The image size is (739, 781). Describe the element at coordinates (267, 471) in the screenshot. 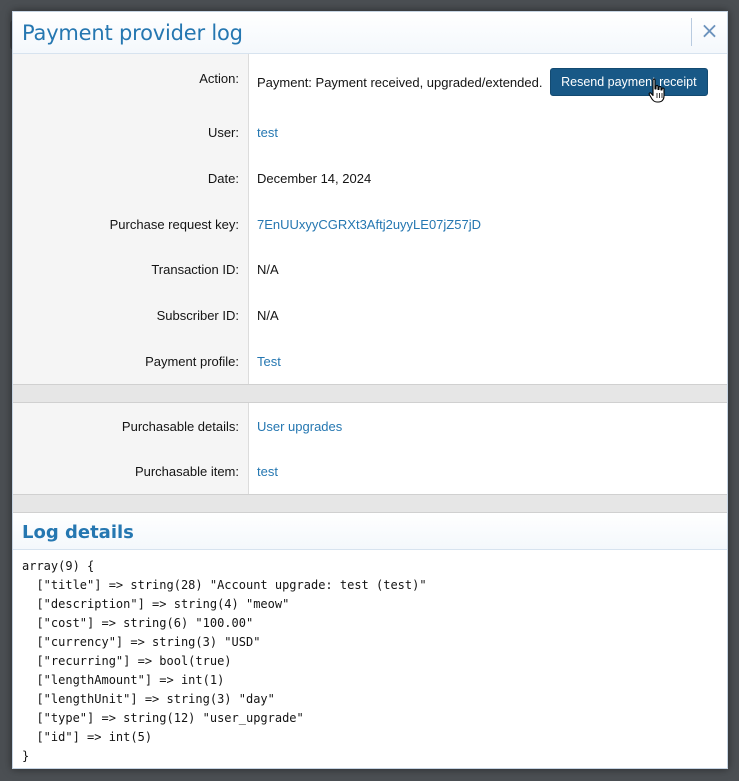

I see `purchasable-item-link: test` at that location.